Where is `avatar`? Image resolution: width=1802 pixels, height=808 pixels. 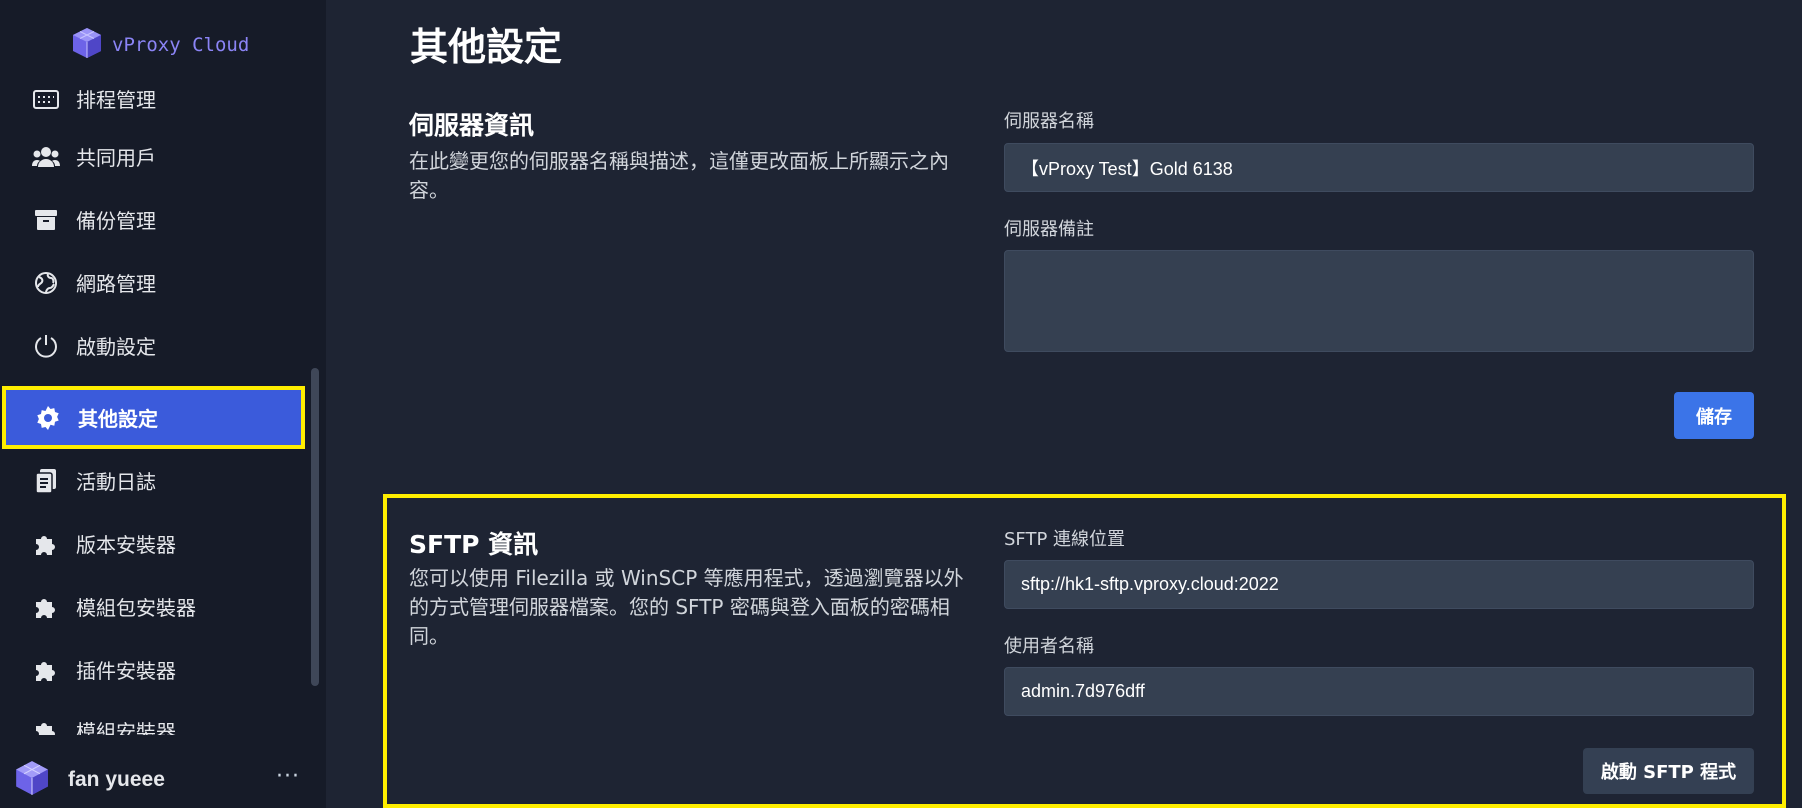
avatar is located at coordinates (32, 780).